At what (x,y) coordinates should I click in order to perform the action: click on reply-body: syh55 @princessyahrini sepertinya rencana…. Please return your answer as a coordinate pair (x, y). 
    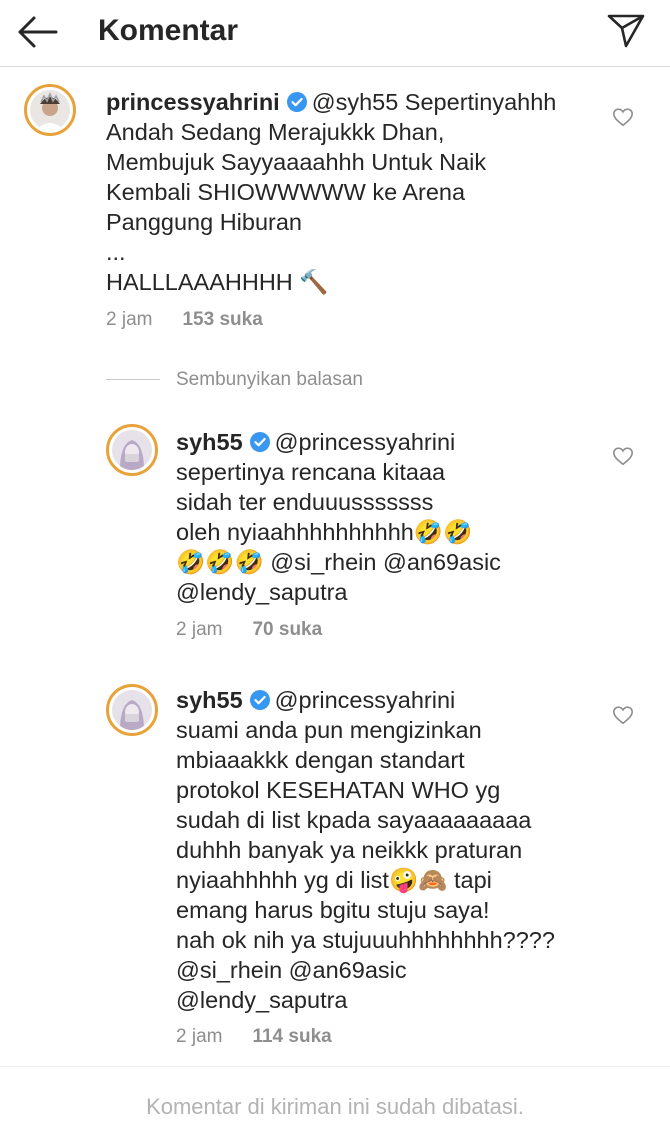
    Looking at the image, I should click on (338, 517).